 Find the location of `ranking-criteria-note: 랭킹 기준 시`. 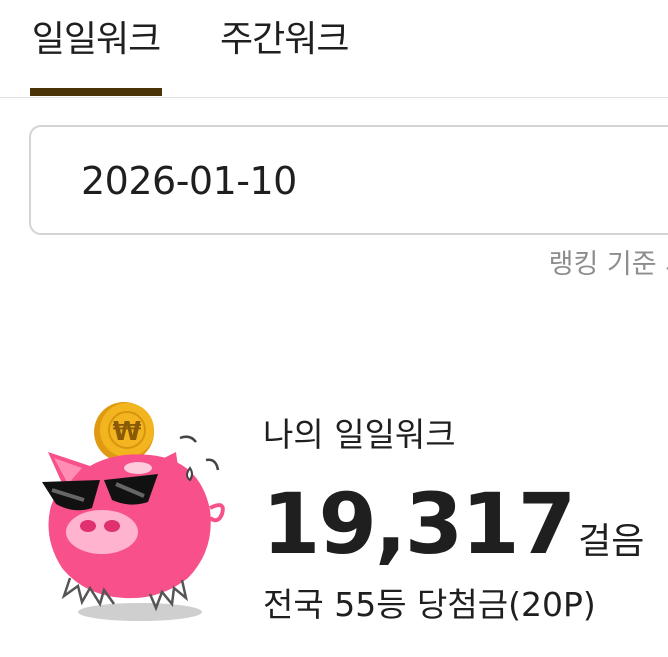

ranking-criteria-note: 랭킹 기준 시 is located at coordinates (608, 264).